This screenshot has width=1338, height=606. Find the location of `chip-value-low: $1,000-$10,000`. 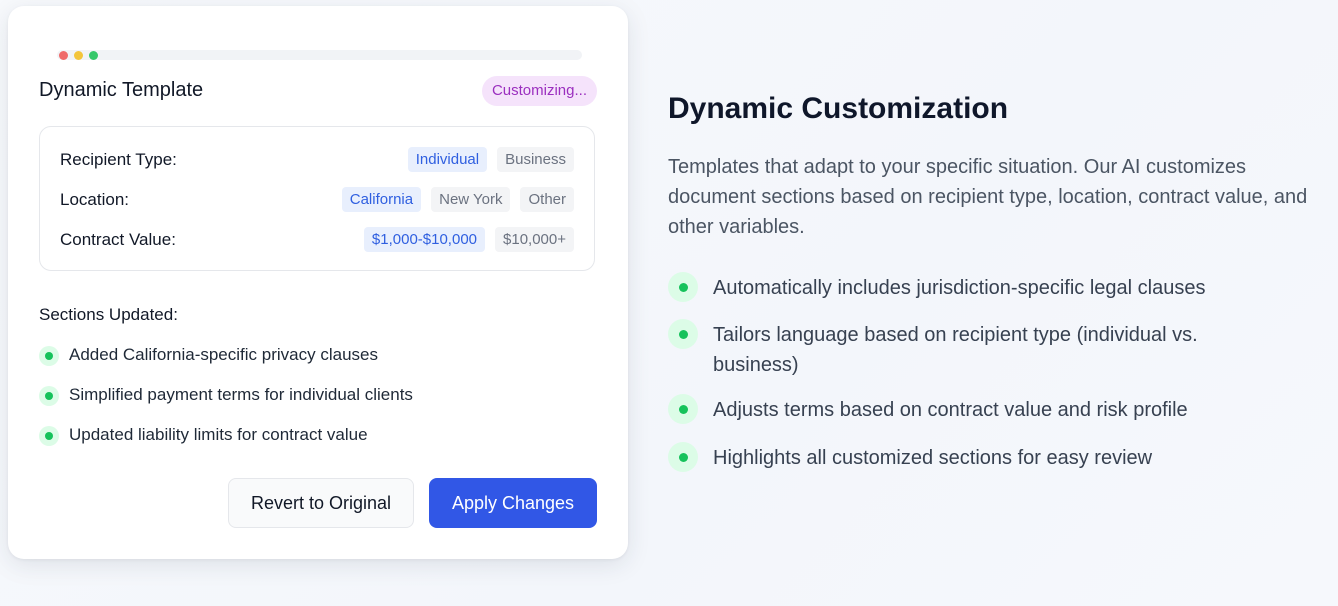

chip-value-low: $1,000-$10,000 is located at coordinates (424, 239).